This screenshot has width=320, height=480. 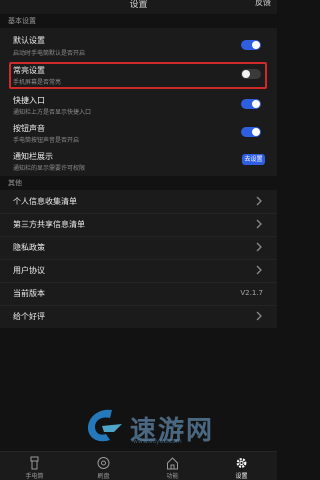 What do you see at coordinates (49, 53) in the screenshot?
I see `setting-desc: 启动时手电筒默认是否开启` at bounding box center [49, 53].